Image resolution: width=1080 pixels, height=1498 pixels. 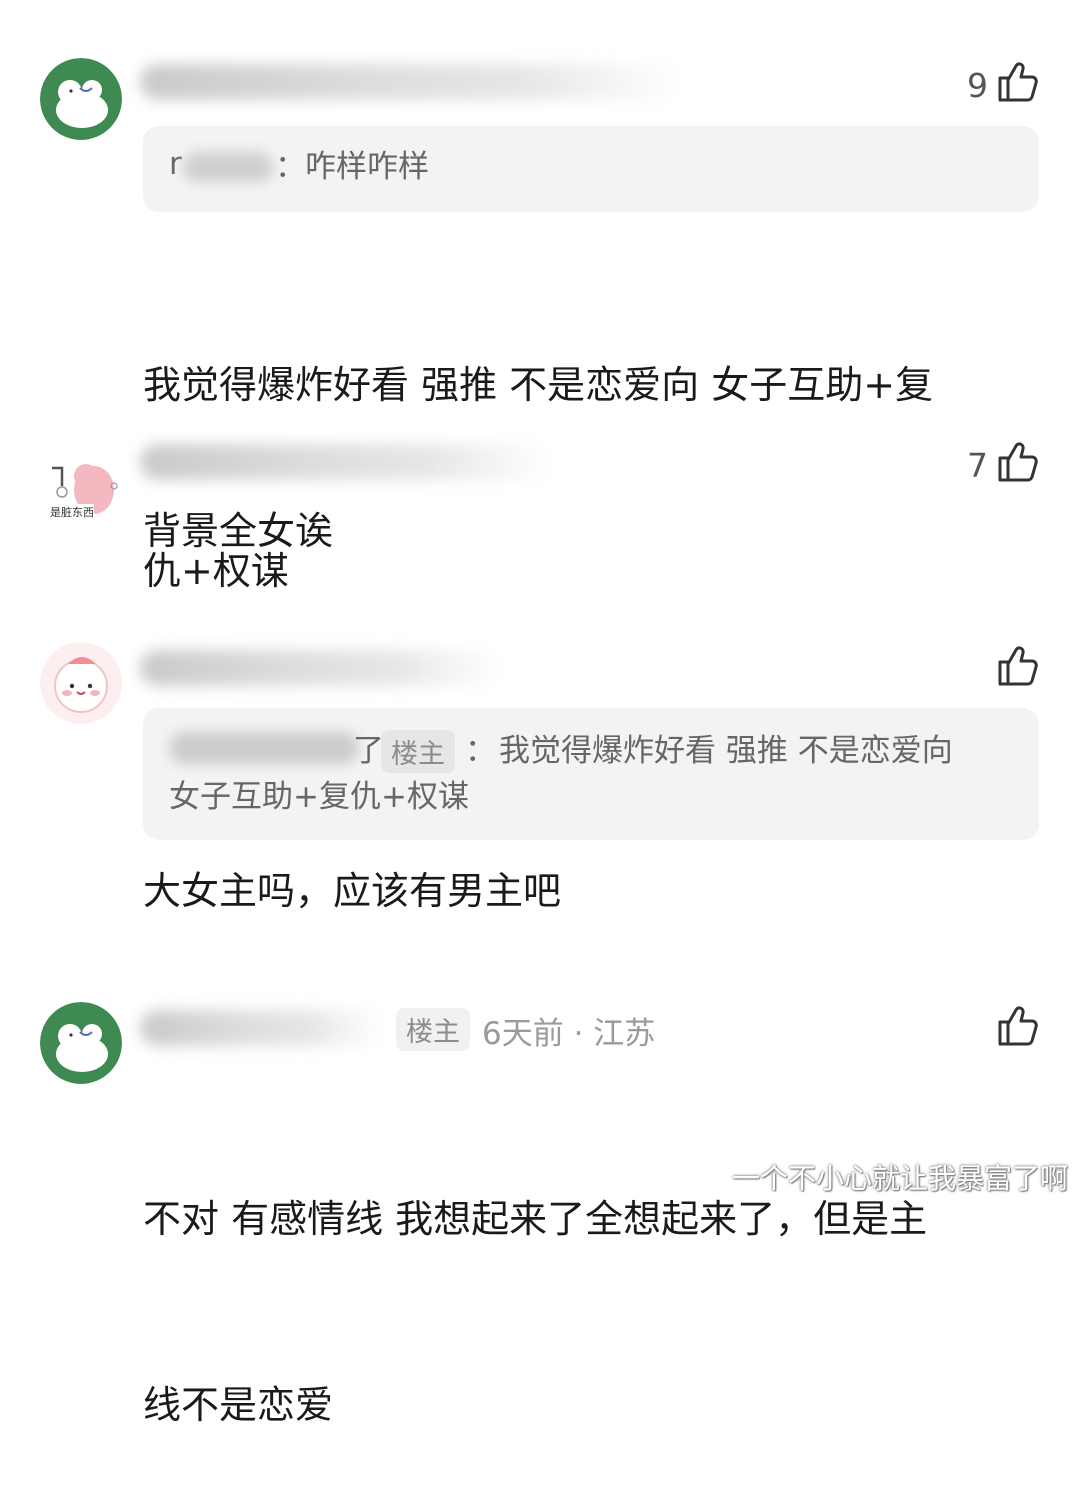 What do you see at coordinates (72, 512) in the screenshot?
I see `avatar-user-2-caption: 是脏东西` at bounding box center [72, 512].